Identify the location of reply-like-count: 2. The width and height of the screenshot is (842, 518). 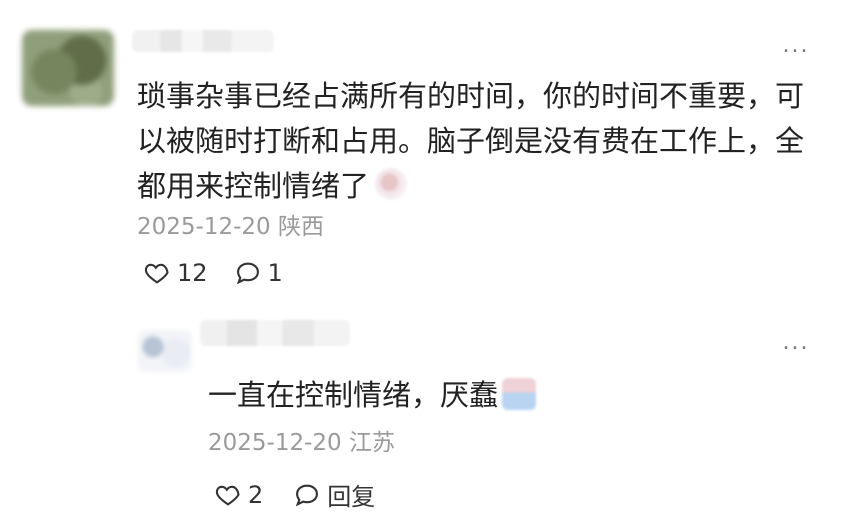
(256, 494).